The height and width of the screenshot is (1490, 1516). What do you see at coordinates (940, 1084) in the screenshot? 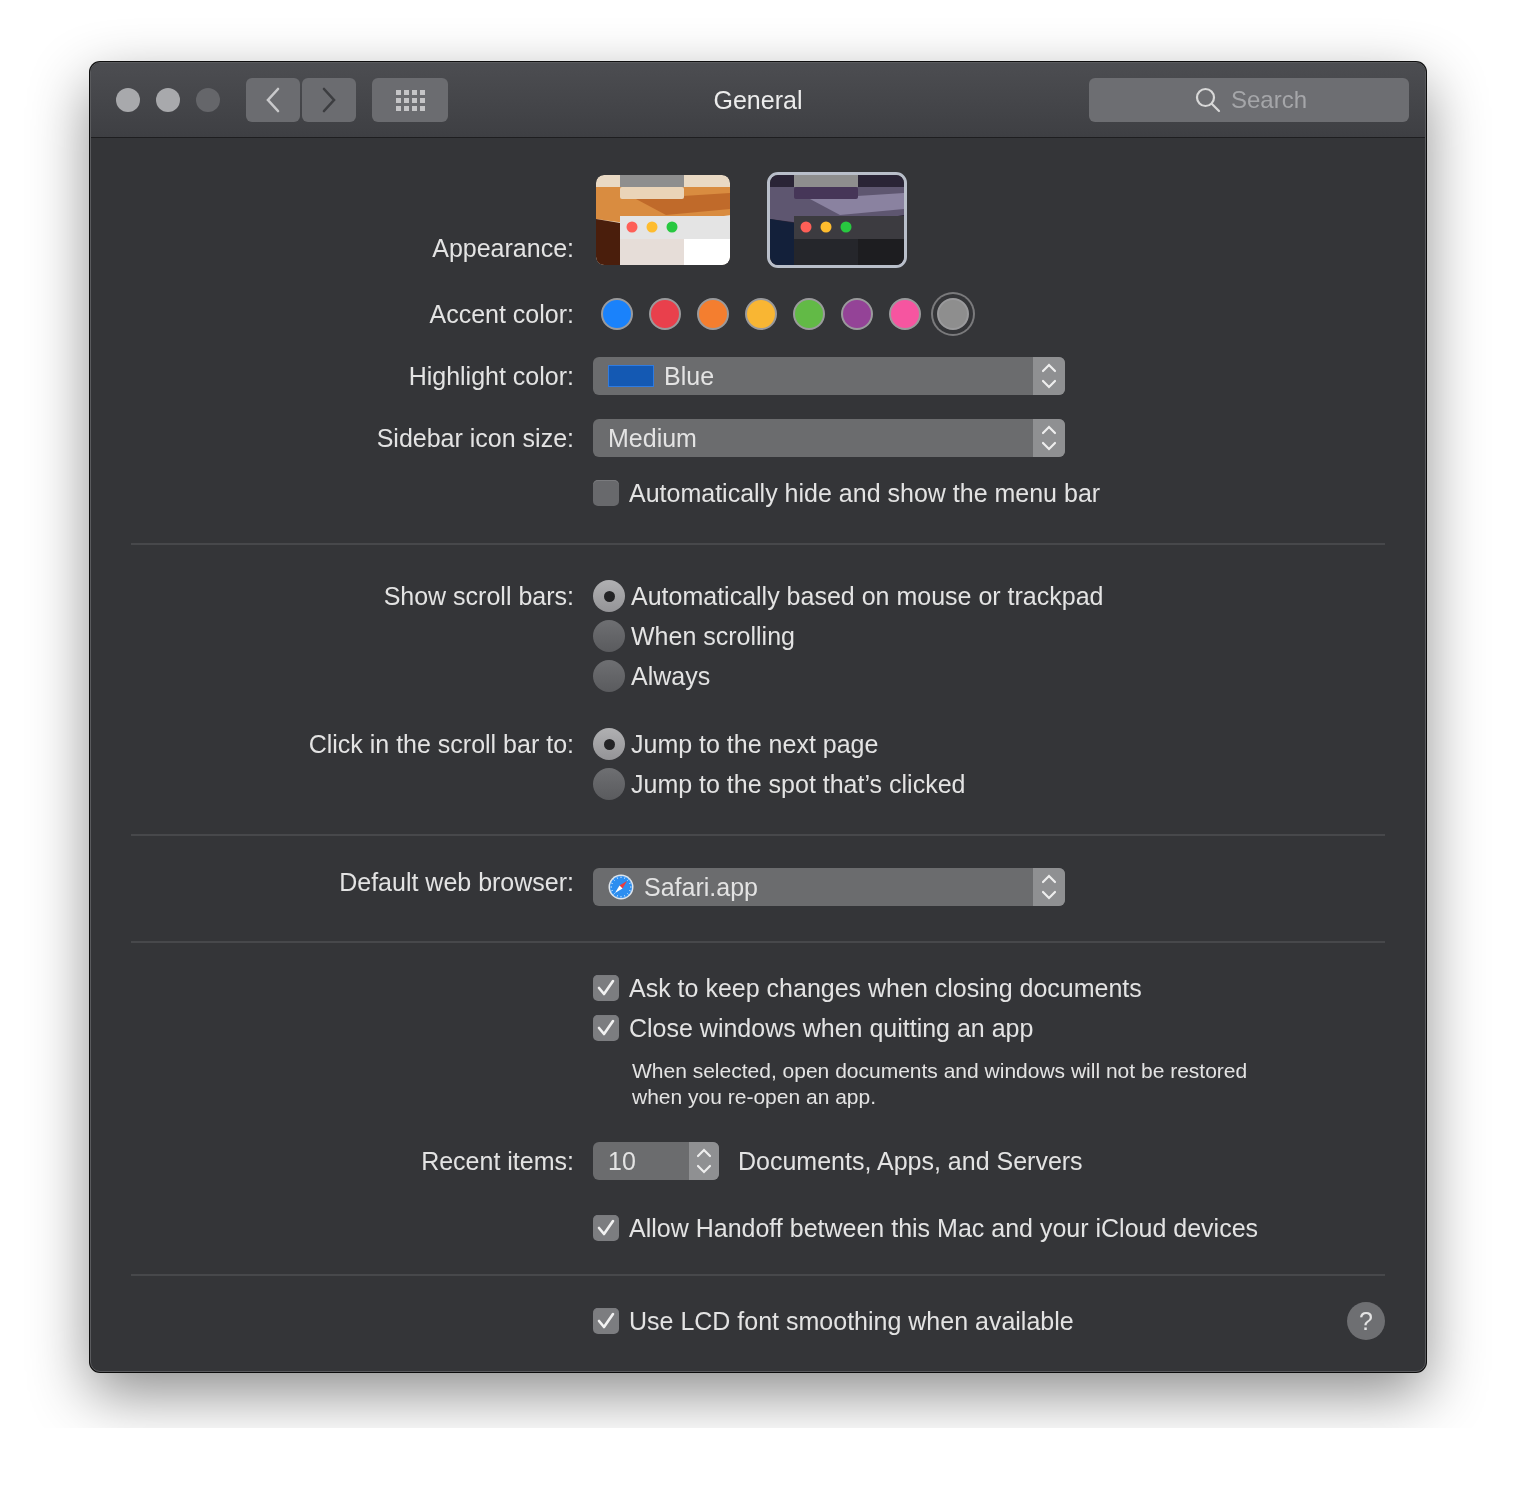
I see `help-text: When selected, open documents and windows will not be restored when you re-open an app.` at bounding box center [940, 1084].